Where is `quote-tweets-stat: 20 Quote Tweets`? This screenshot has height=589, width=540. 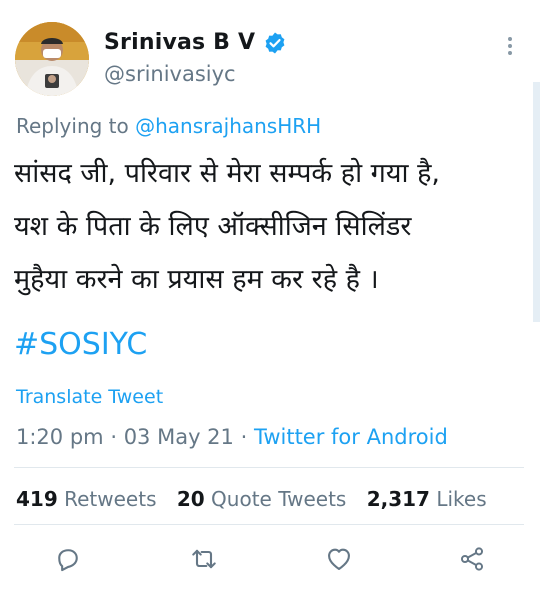 quote-tweets-stat: 20 Quote Tweets is located at coordinates (262, 499).